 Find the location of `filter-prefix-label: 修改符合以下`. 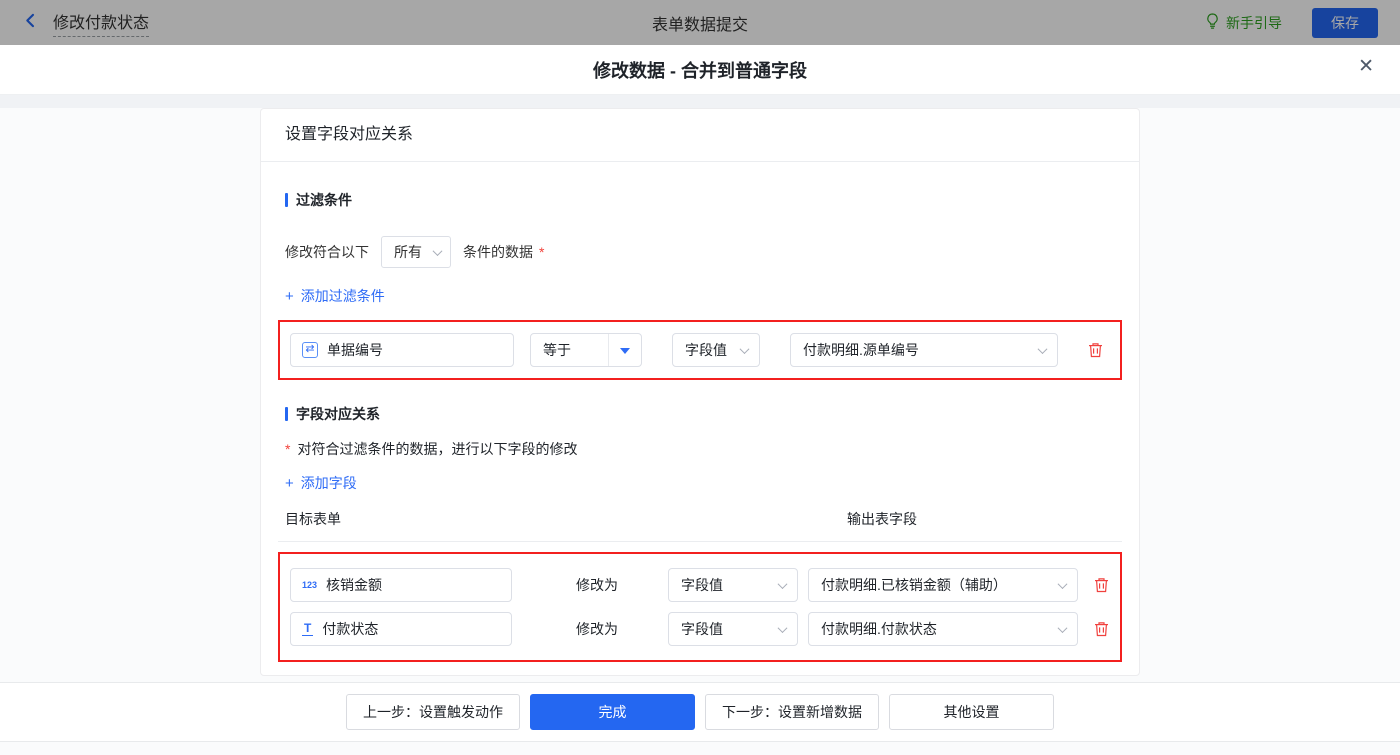

filter-prefix-label: 修改符合以下 is located at coordinates (327, 252).